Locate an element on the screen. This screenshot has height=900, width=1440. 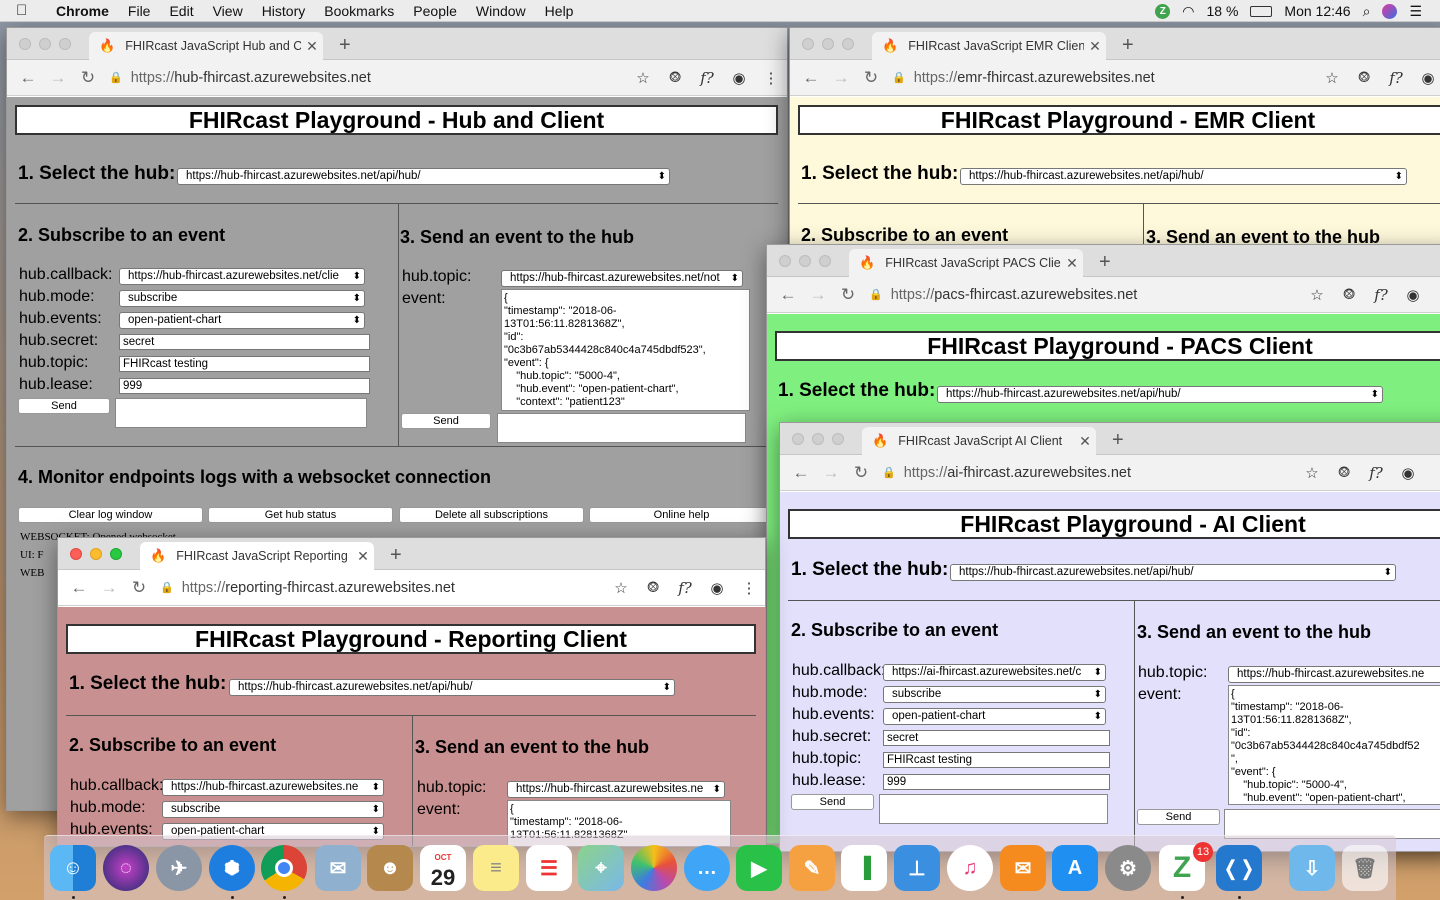
url-field: 🔒 https://pacs-fhircast.azurewebsites.net is located at coordinates (1082, 295).